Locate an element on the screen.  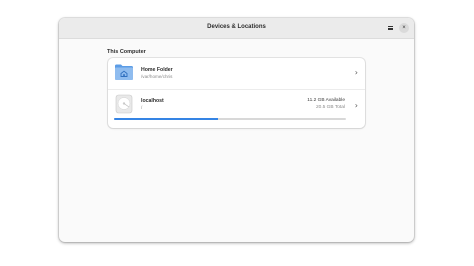
menu-button is located at coordinates (390, 28).